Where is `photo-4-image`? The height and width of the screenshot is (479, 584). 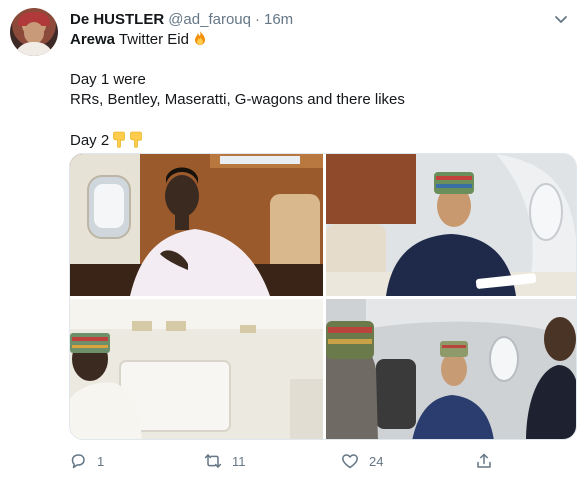
photo-4-image is located at coordinates (451, 369).